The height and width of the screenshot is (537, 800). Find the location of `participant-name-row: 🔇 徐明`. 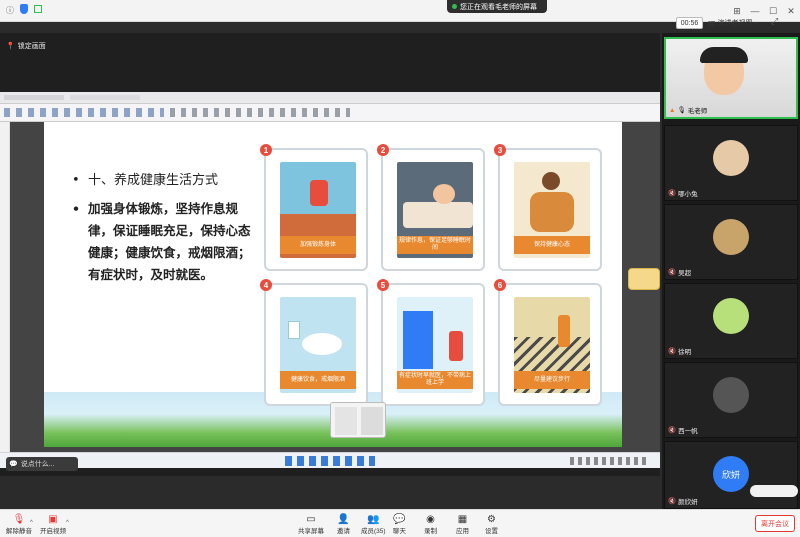

participant-name-row: 🔇 徐明 is located at coordinates (679, 351).